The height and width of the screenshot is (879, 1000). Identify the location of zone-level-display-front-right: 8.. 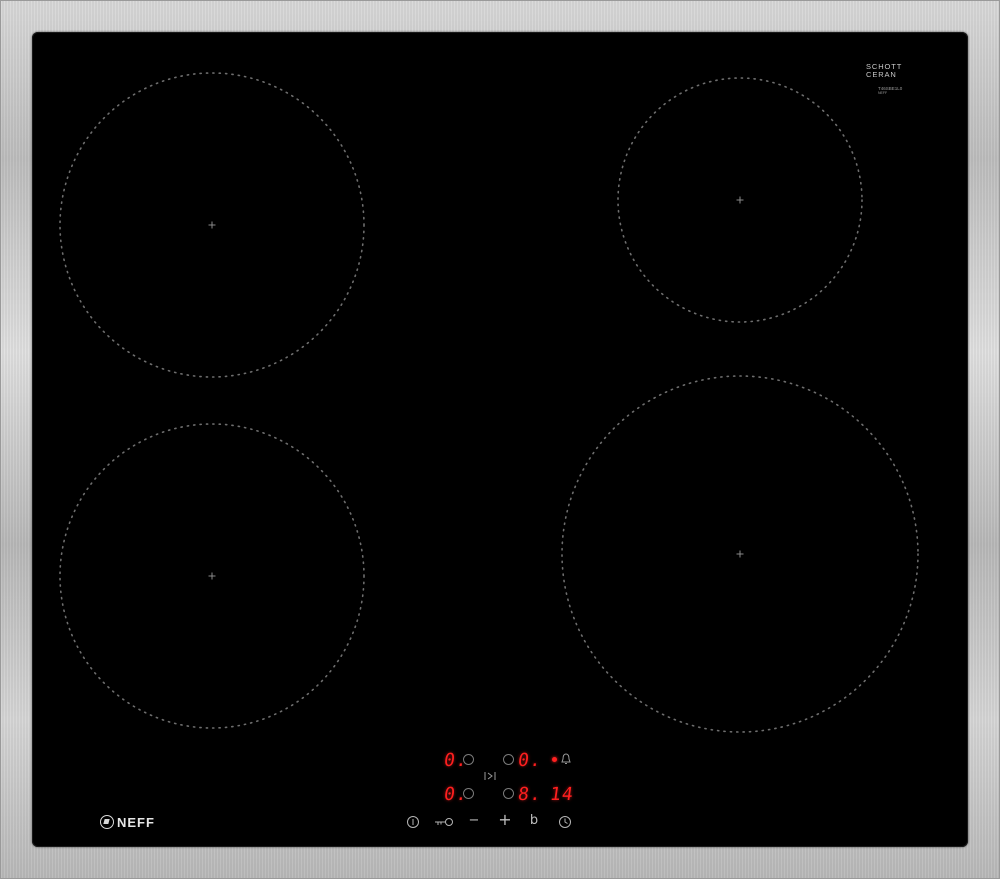
(530, 794).